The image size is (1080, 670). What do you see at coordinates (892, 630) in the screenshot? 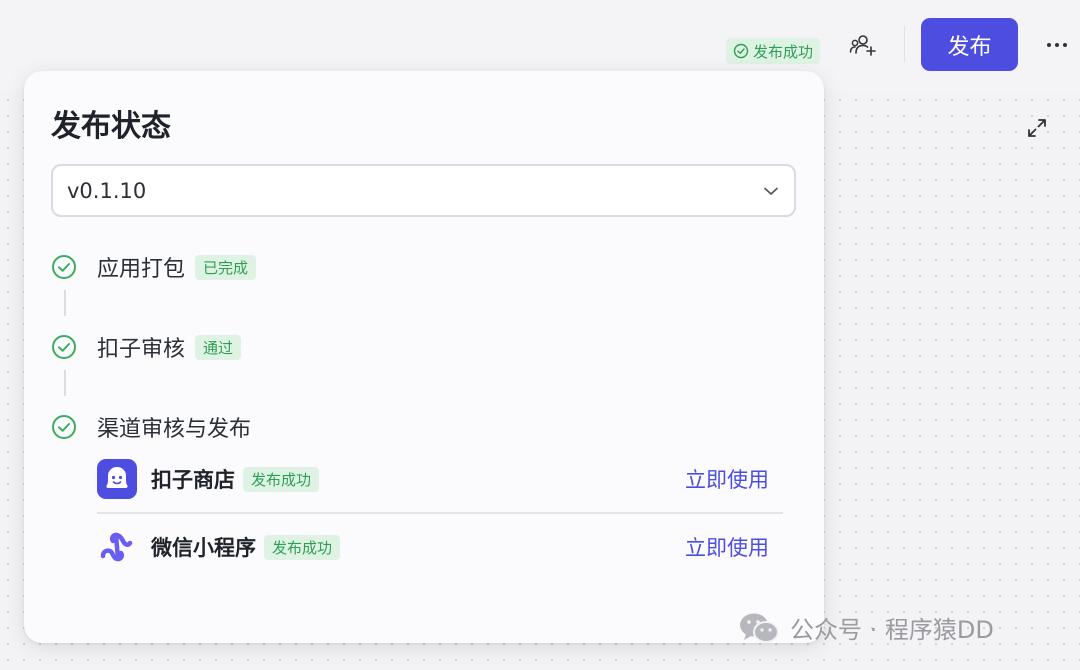
I see `watermark-text: 公众号 · 程序猿DD` at bounding box center [892, 630].